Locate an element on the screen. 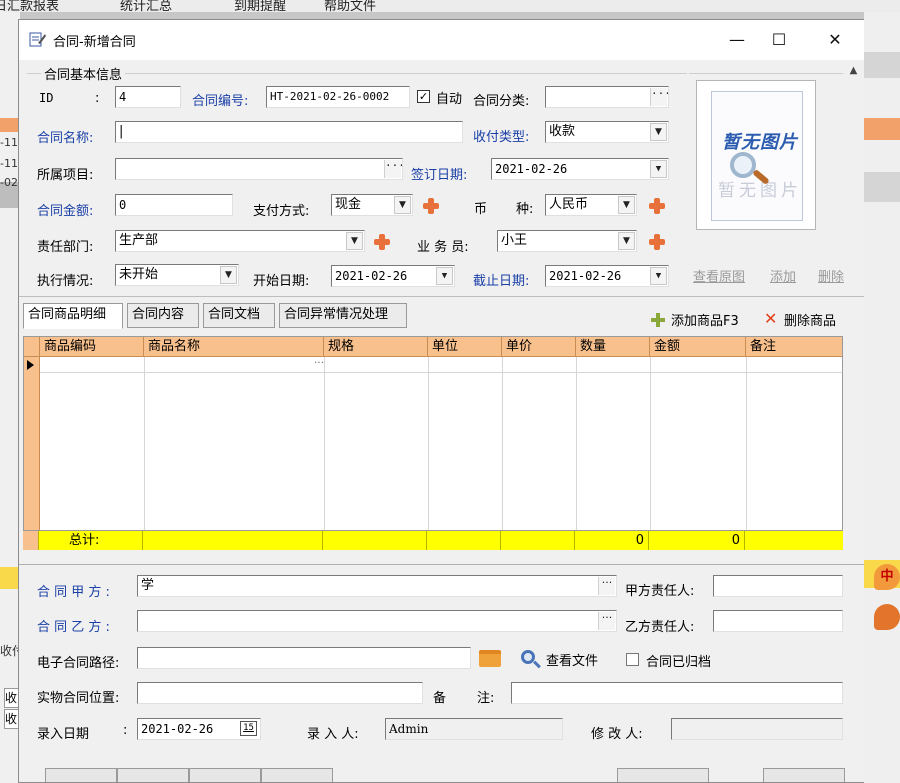 This screenshot has width=900, height=783. delete-image-link: 删除 is located at coordinates (831, 275).